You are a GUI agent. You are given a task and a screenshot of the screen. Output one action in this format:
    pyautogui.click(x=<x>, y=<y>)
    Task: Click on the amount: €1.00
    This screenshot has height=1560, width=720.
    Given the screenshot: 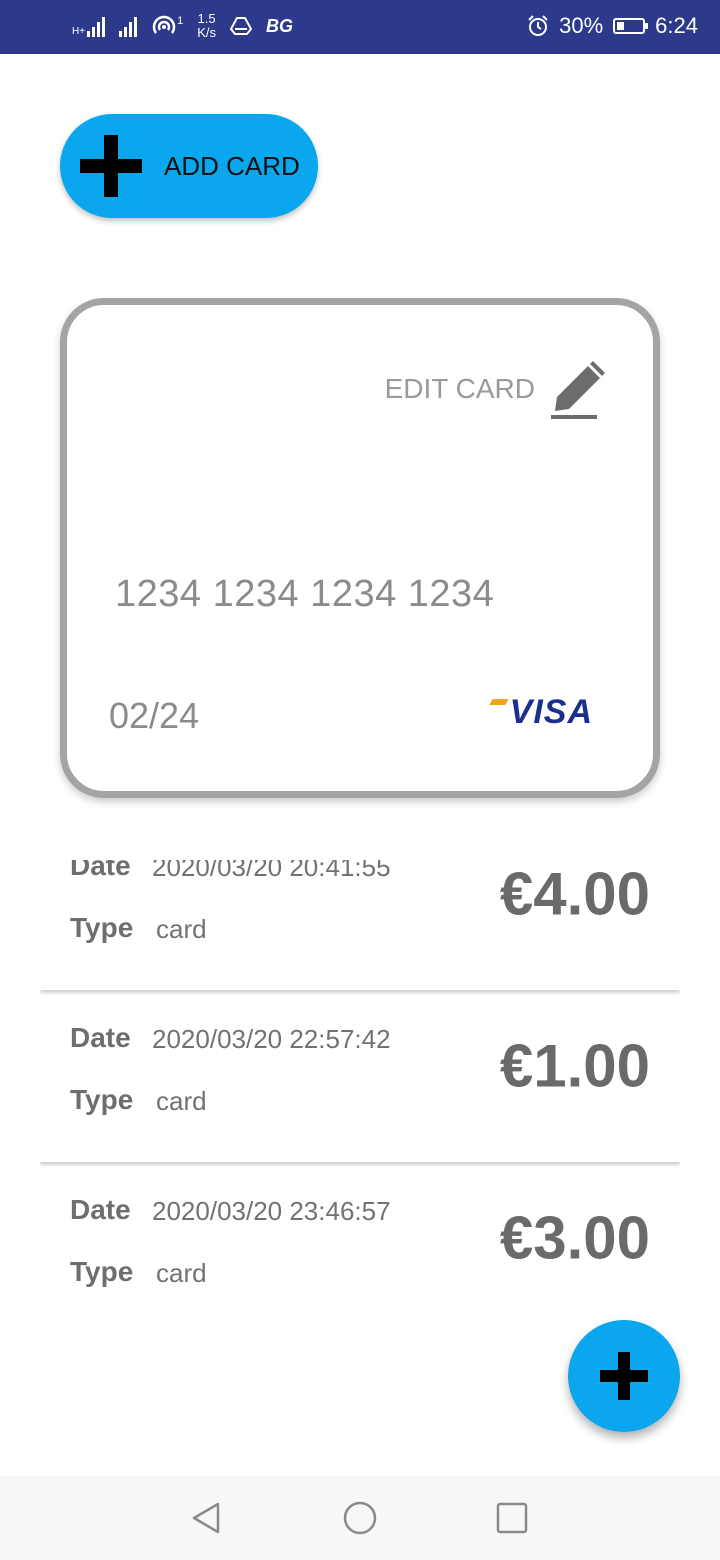 What is the action you would take?
    pyautogui.click(x=574, y=1066)
    